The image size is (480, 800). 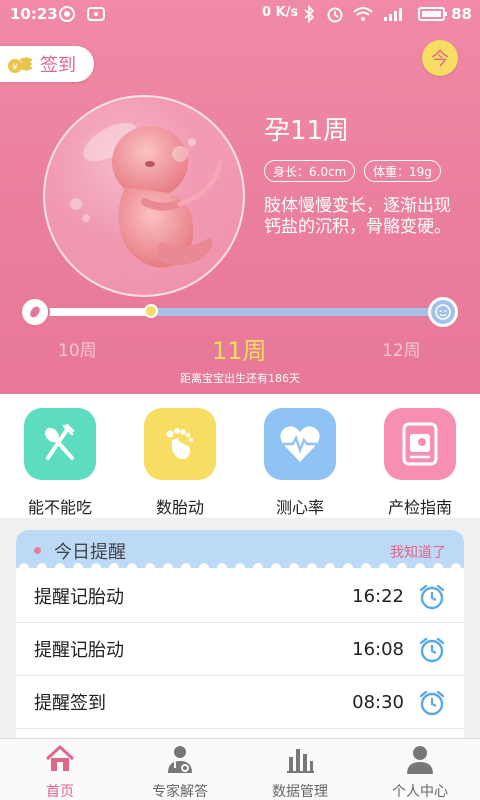 I want to click on feature-label: 数胎动, so click(x=179, y=507).